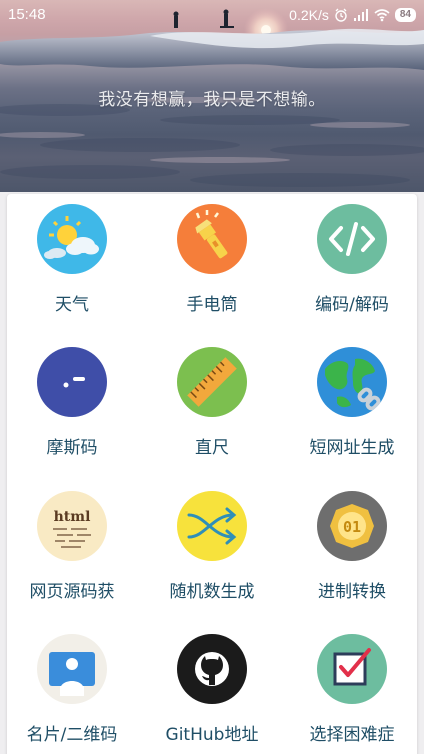 The height and width of the screenshot is (754, 424). What do you see at coordinates (341, 15) in the screenshot?
I see `alarm-icon` at bounding box center [341, 15].